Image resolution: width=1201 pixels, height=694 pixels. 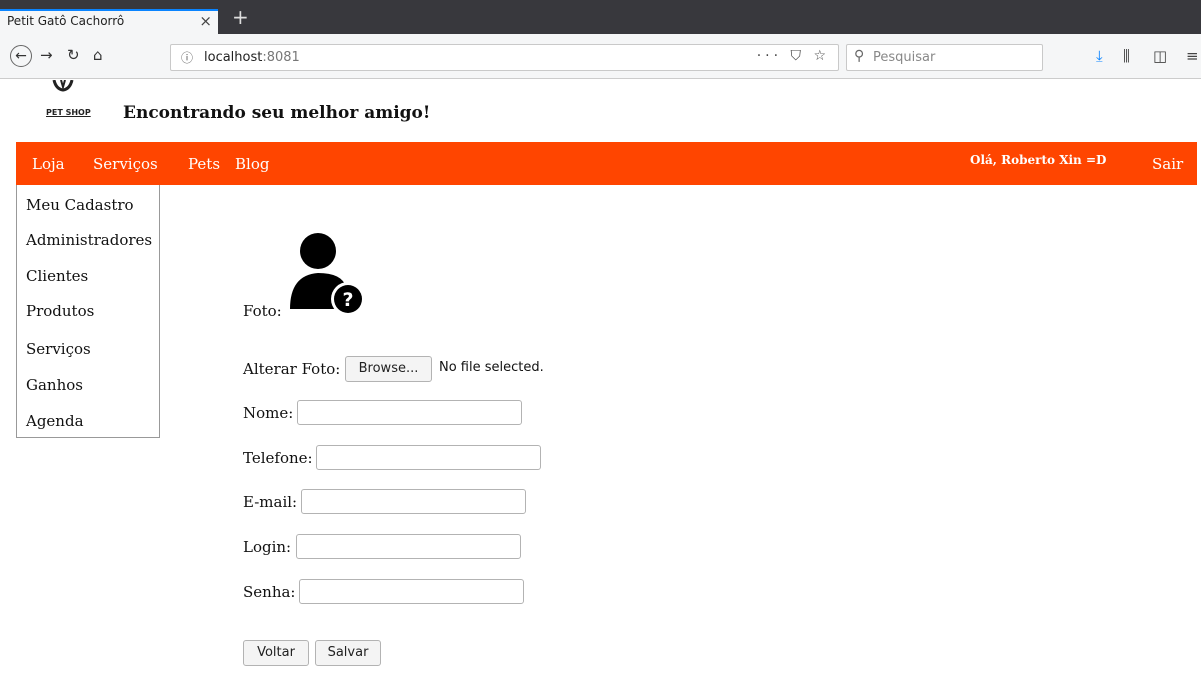 What do you see at coordinates (348, 653) in the screenshot?
I see `save-button: Salvar` at bounding box center [348, 653].